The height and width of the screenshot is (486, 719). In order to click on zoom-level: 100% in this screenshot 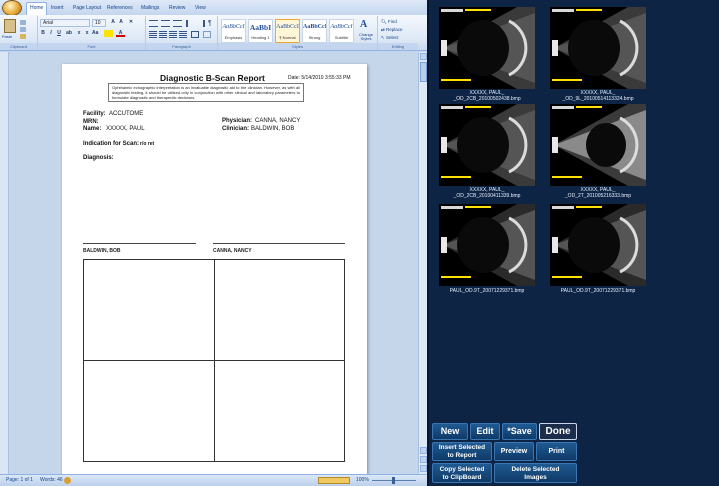, I will do `click(362, 480)`.